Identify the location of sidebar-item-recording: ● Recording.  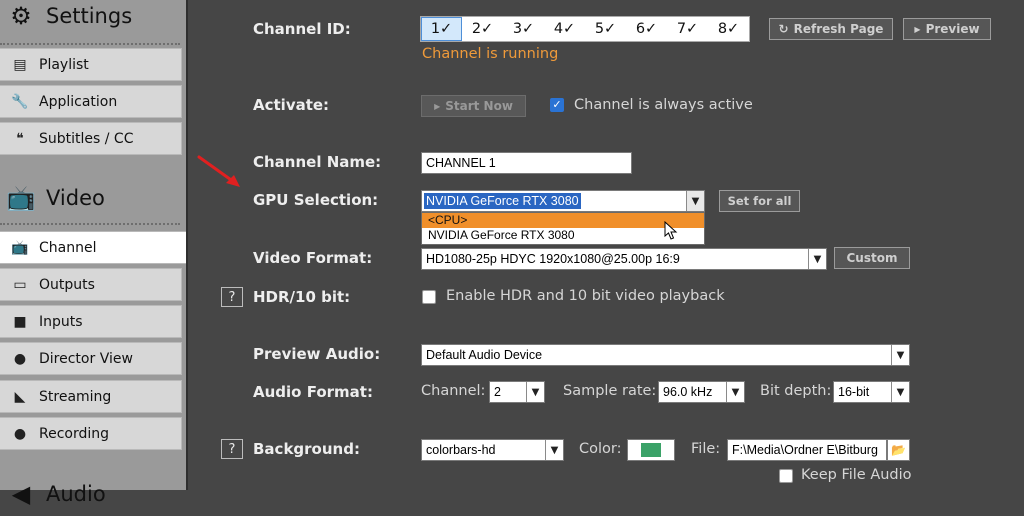
(91, 433).